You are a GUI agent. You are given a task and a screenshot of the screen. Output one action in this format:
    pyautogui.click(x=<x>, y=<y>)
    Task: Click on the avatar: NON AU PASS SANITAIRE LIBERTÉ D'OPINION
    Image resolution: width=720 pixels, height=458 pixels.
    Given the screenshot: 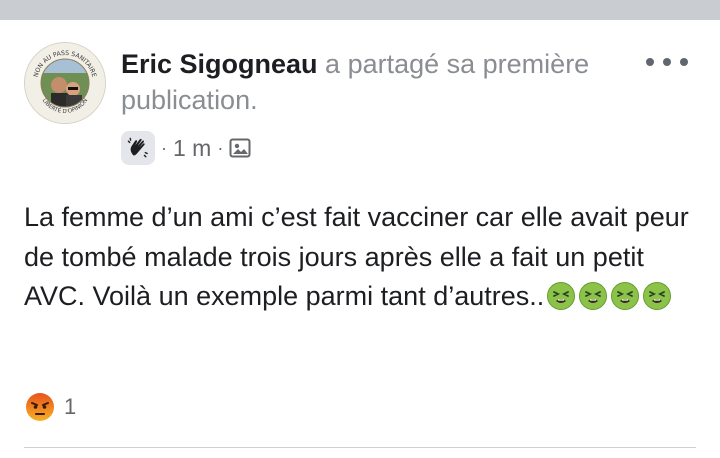 What is the action you would take?
    pyautogui.click(x=65, y=83)
    